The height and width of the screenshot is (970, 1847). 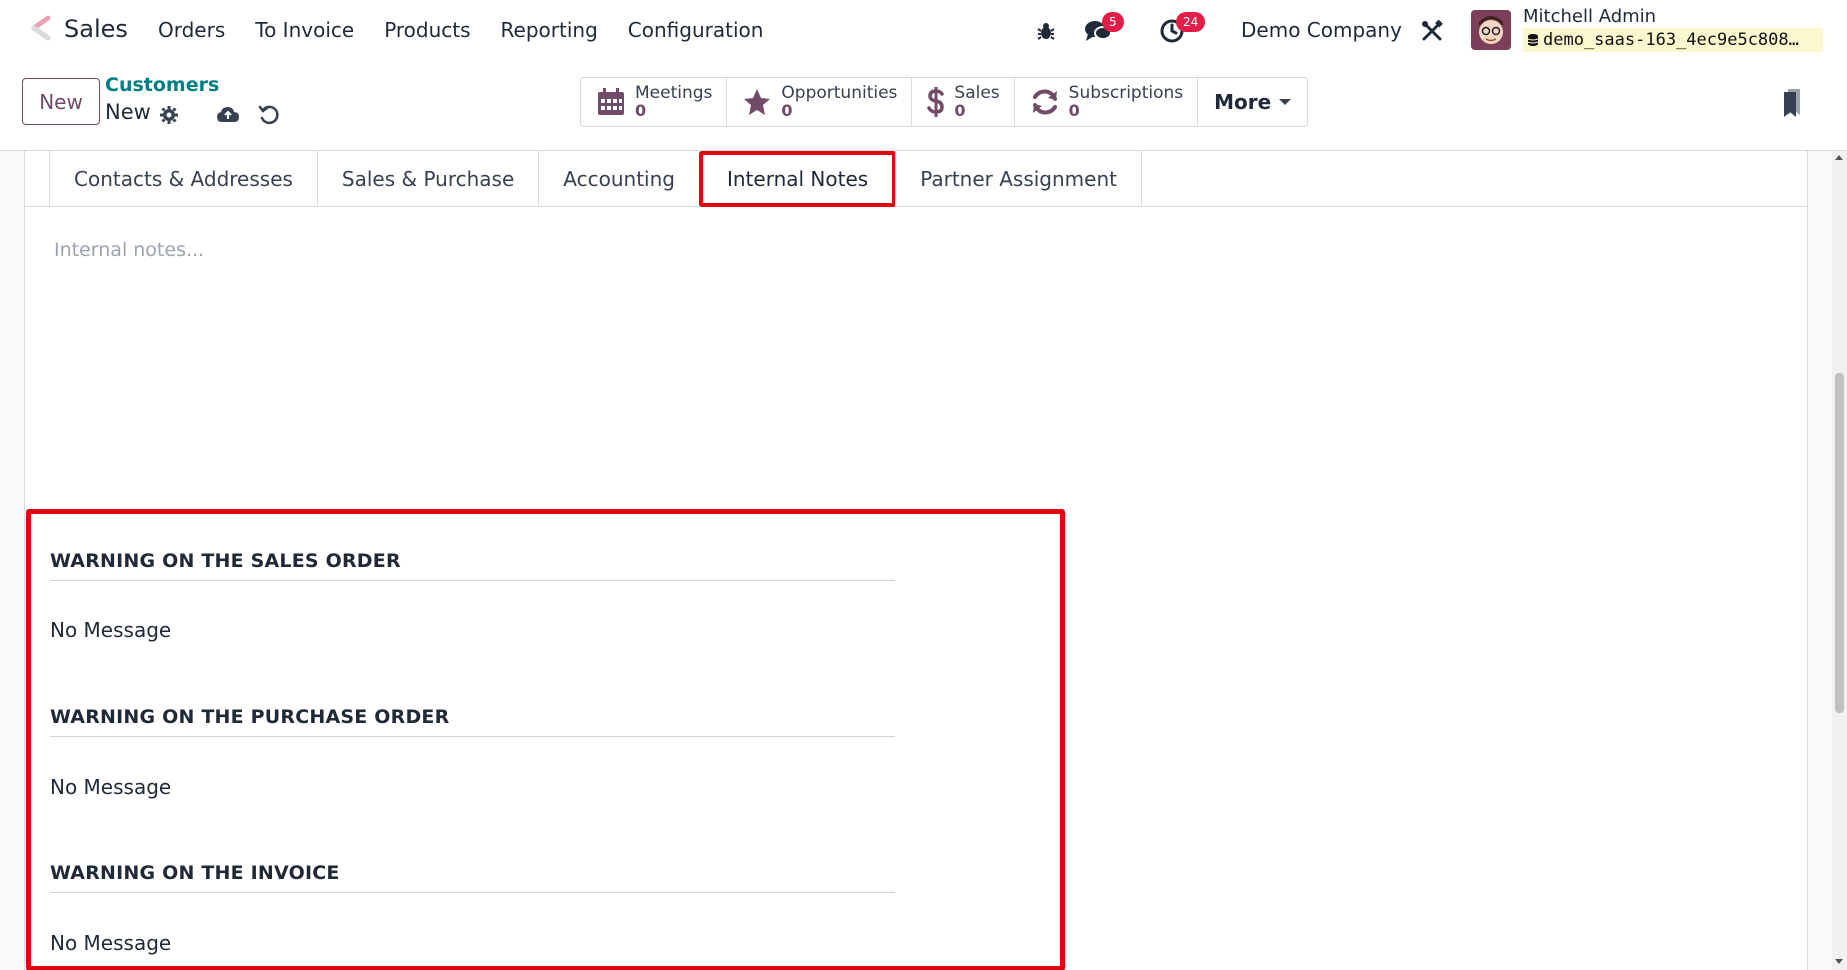 I want to click on more-dropdown-button: More, so click(x=1252, y=102).